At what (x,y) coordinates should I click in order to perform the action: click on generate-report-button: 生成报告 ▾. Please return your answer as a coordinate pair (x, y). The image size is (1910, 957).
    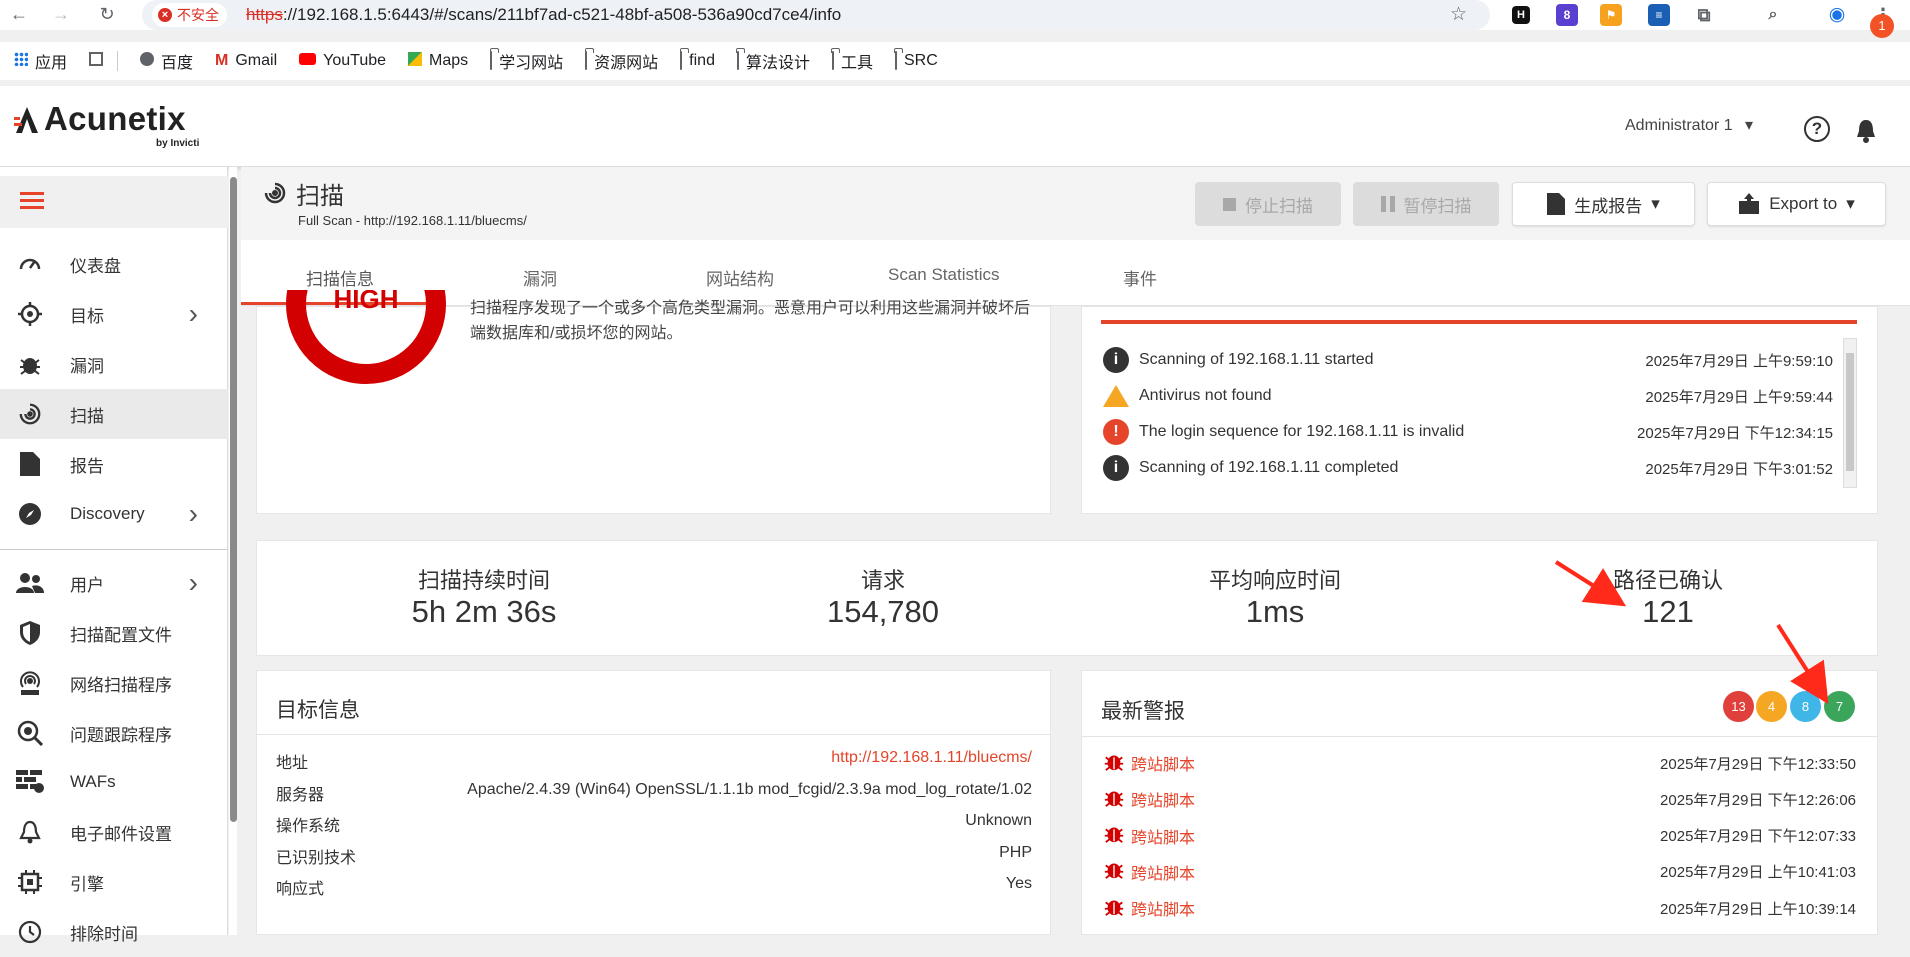
    Looking at the image, I should click on (1603, 204).